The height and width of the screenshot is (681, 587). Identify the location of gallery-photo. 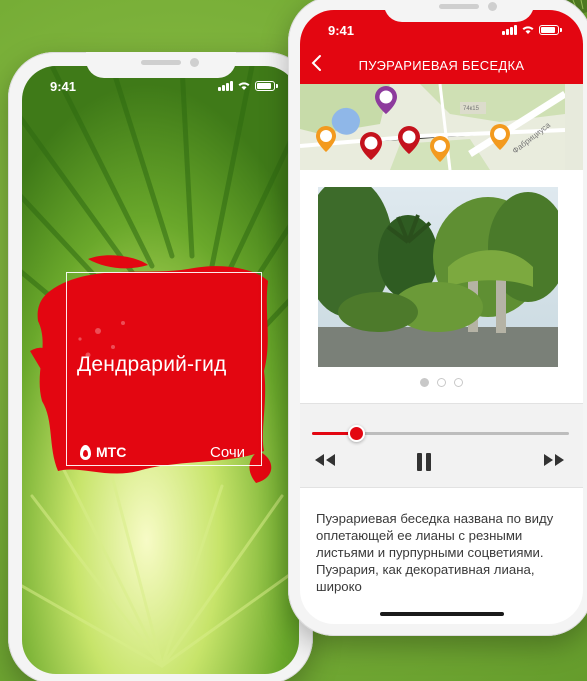
(438, 277).